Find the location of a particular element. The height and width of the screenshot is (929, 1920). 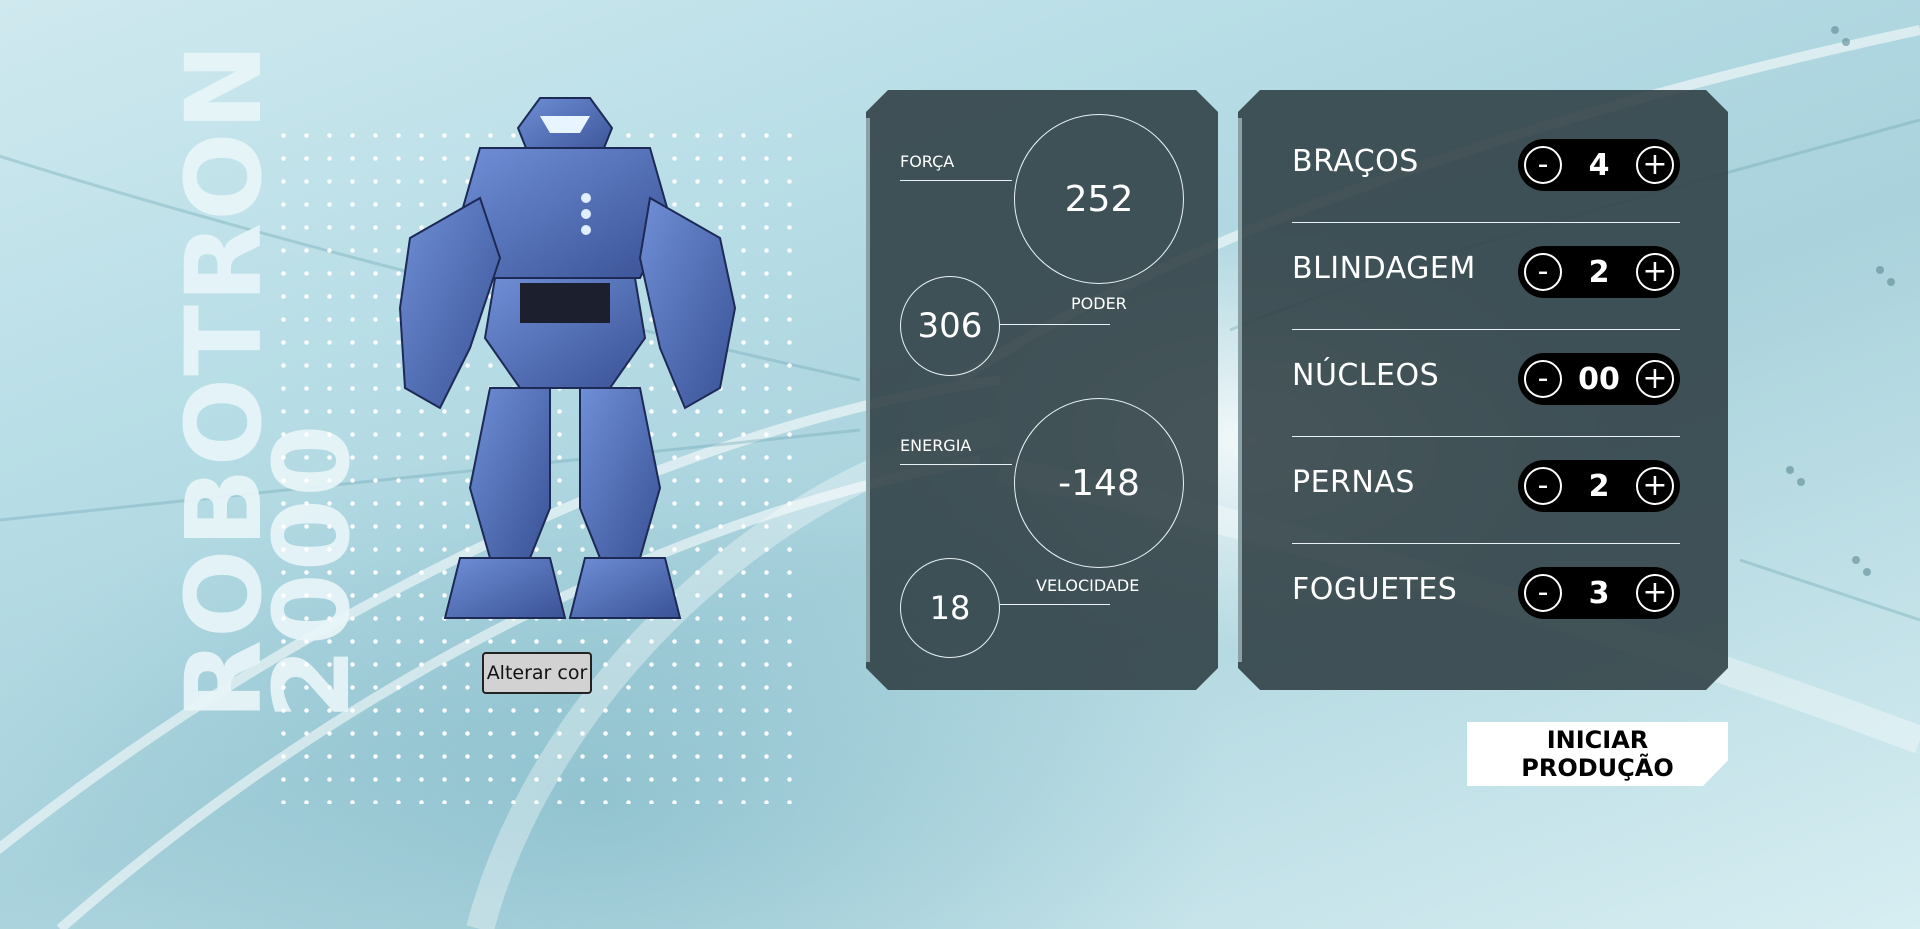

increase-nucleos-button: + is located at coordinates (1655, 379).